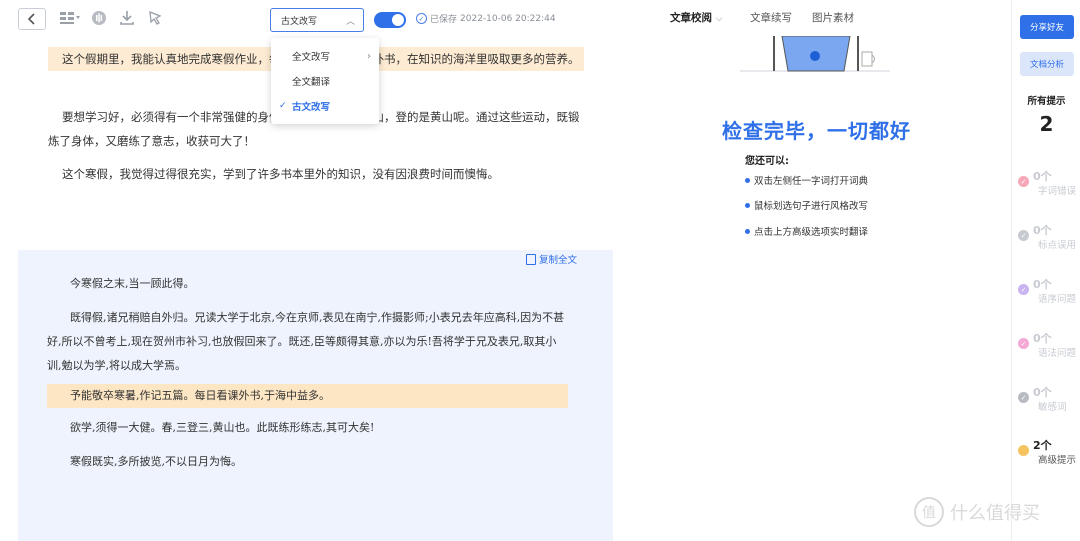  Describe the element at coordinates (691, 18) in the screenshot. I see `tab-label: 文章校阅` at that location.